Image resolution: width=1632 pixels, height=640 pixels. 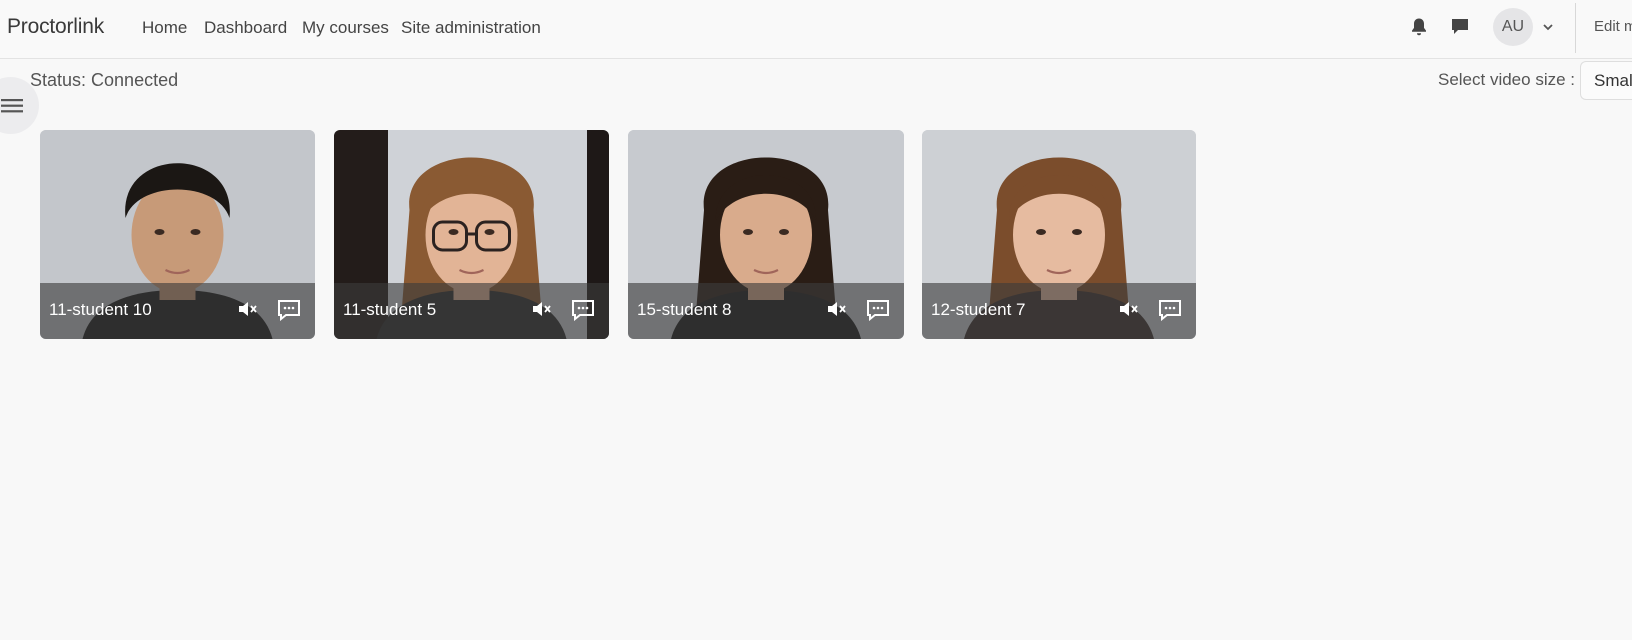 I want to click on video-caption-bar: 11-student 5, so click(x=471, y=311).